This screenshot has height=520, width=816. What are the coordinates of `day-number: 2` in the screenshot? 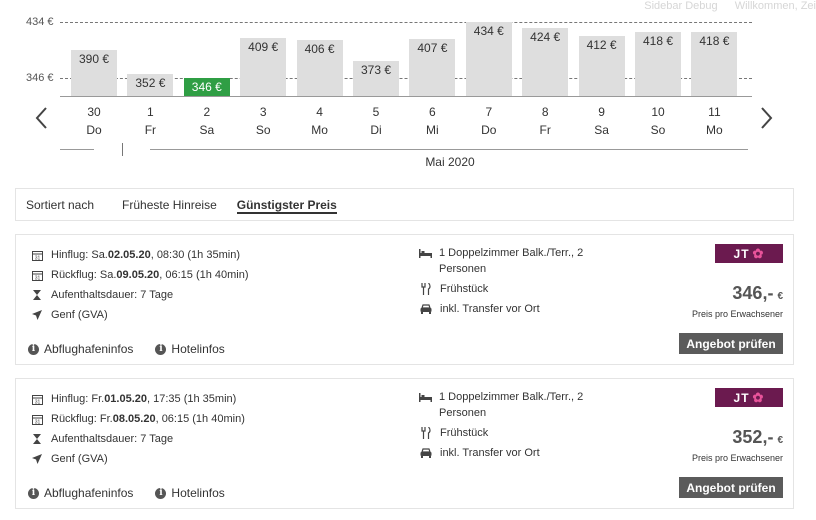 It's located at (207, 112).